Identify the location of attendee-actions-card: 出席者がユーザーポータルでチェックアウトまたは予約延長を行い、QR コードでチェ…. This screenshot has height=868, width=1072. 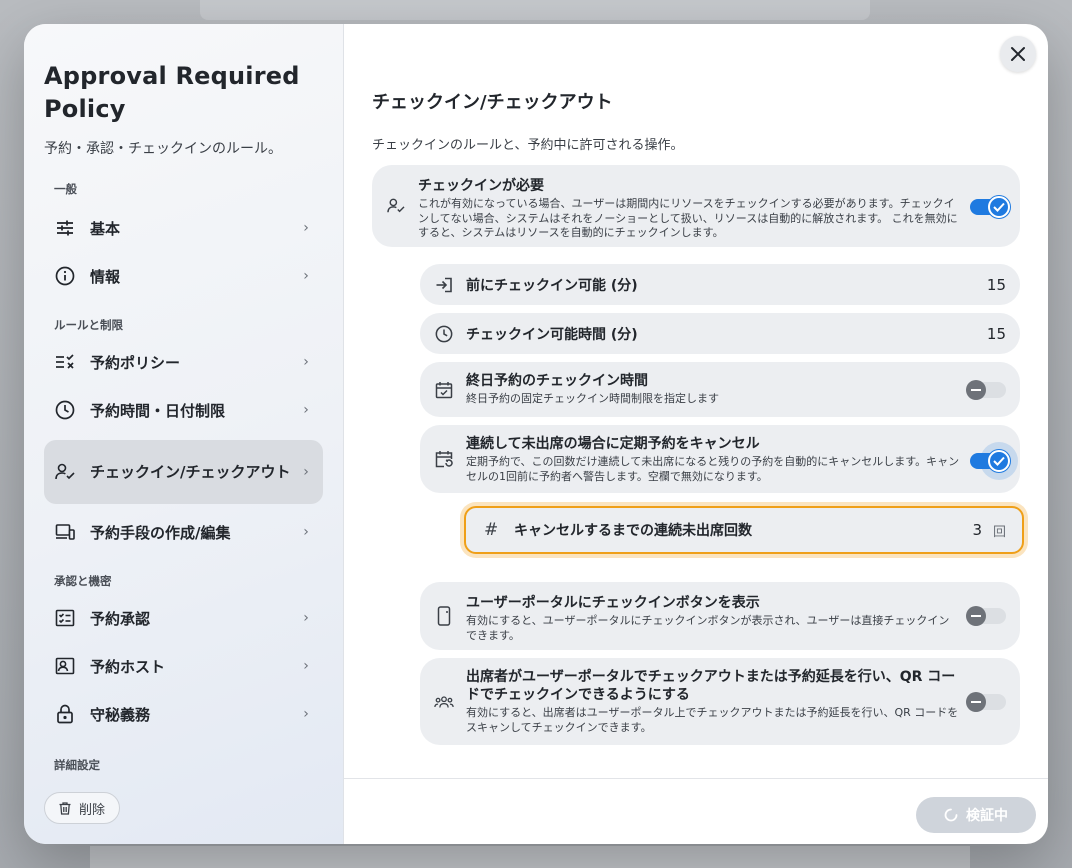
(720, 701).